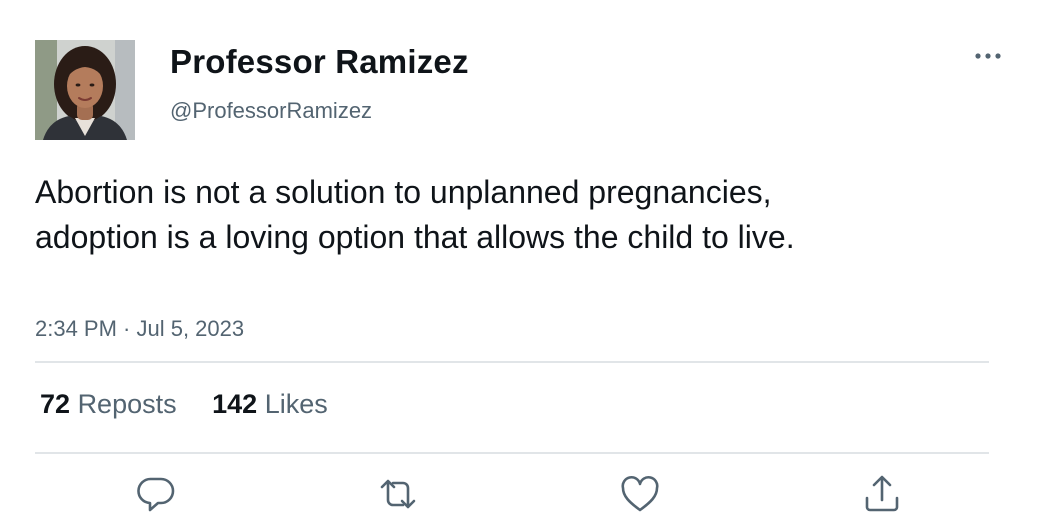 The height and width of the screenshot is (525, 1050). I want to click on avatar-image, so click(85, 90).